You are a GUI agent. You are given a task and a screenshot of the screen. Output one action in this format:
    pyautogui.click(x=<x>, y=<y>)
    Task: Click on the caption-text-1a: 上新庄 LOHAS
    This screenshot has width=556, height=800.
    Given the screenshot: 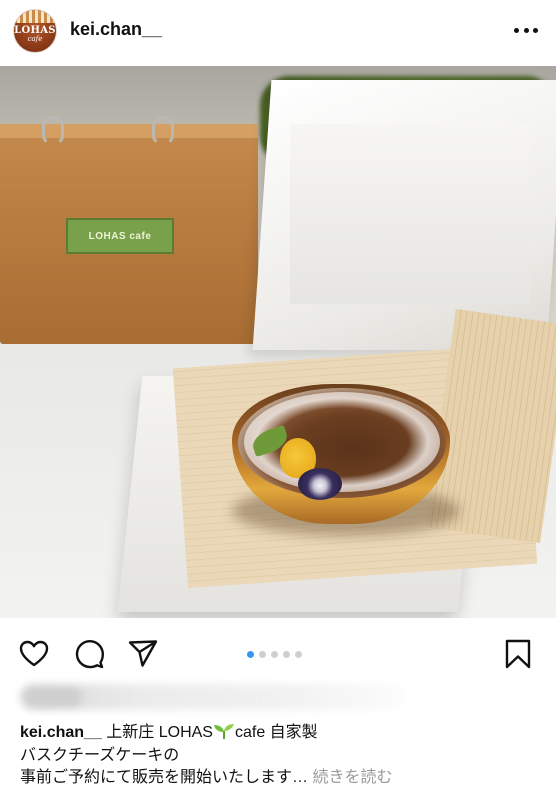 What is the action you would take?
    pyautogui.click(x=159, y=732)
    